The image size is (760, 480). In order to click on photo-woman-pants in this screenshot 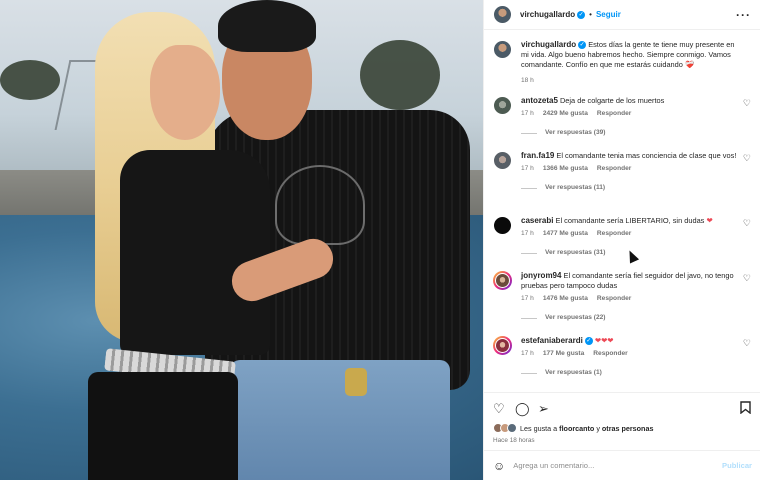, I will do `click(163, 426)`.